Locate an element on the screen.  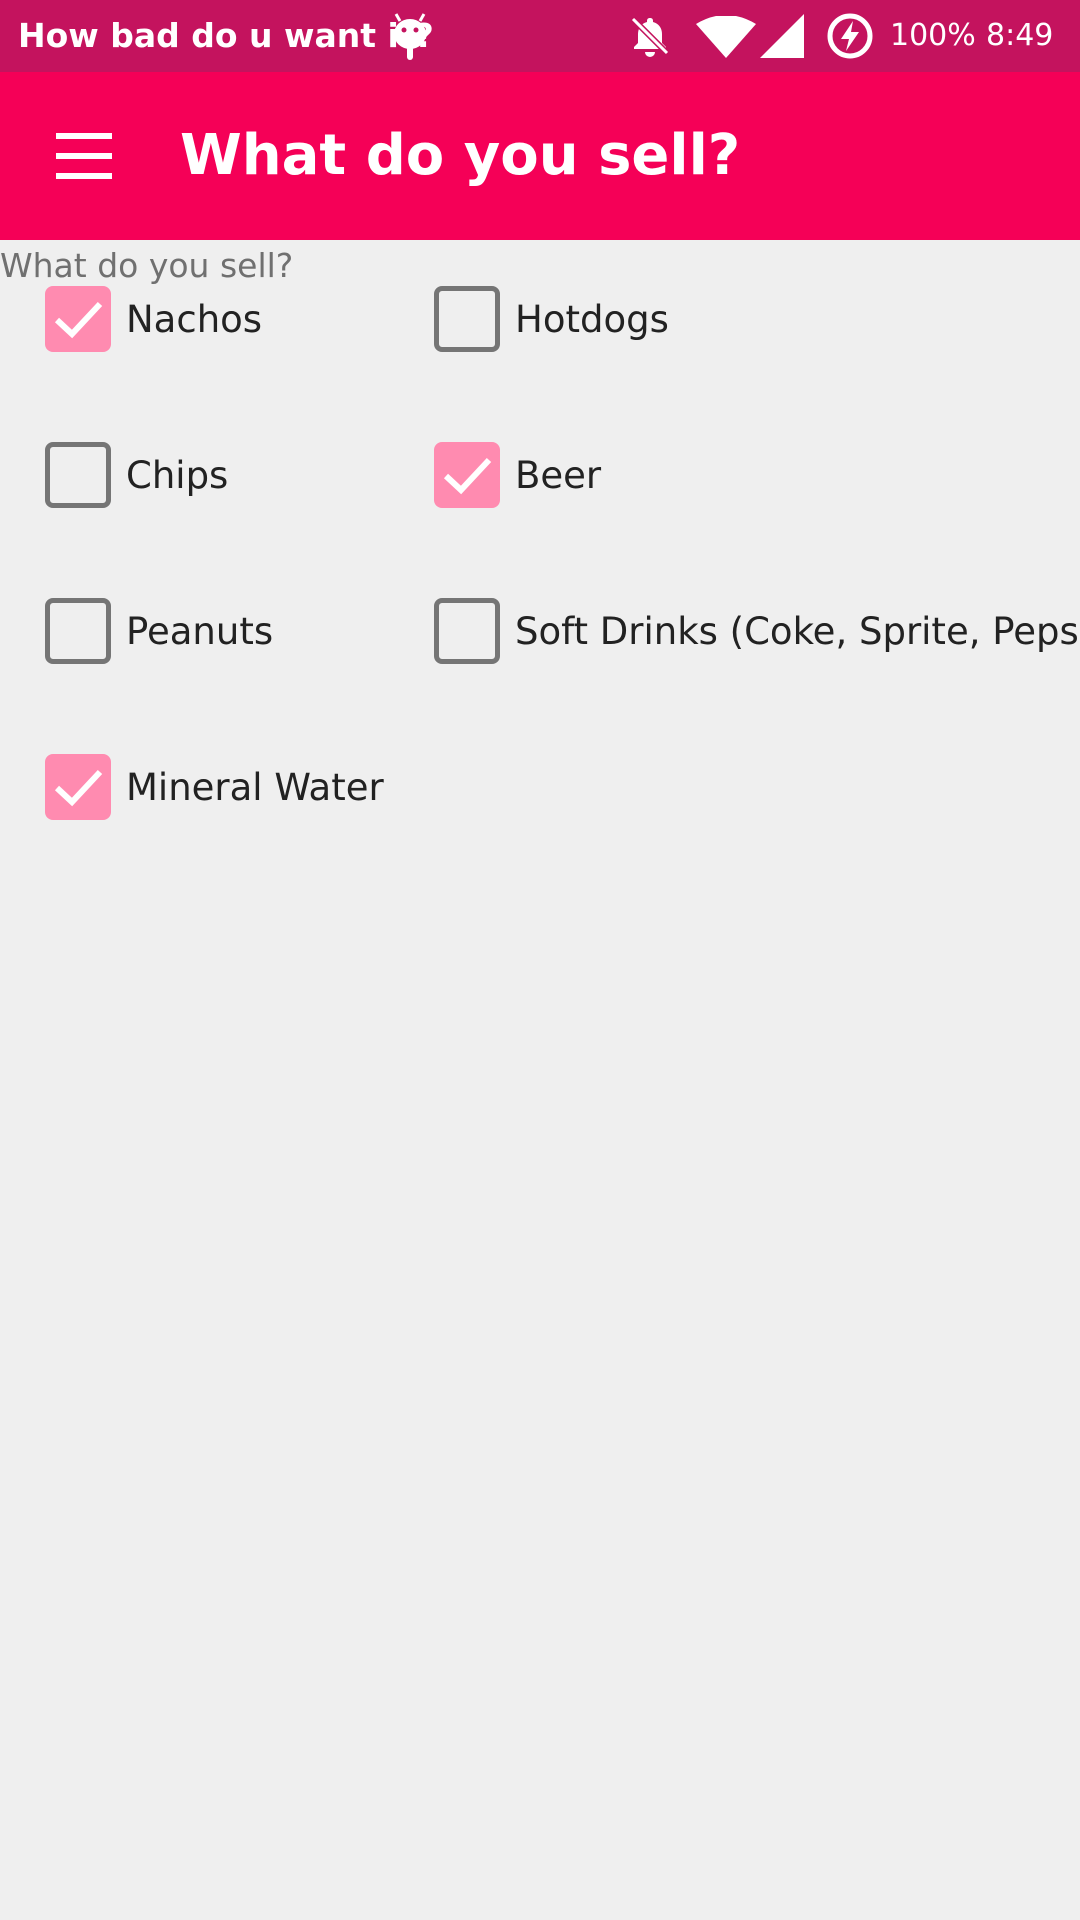
checkbox-peanuts: Peanuts is located at coordinates (159, 631).